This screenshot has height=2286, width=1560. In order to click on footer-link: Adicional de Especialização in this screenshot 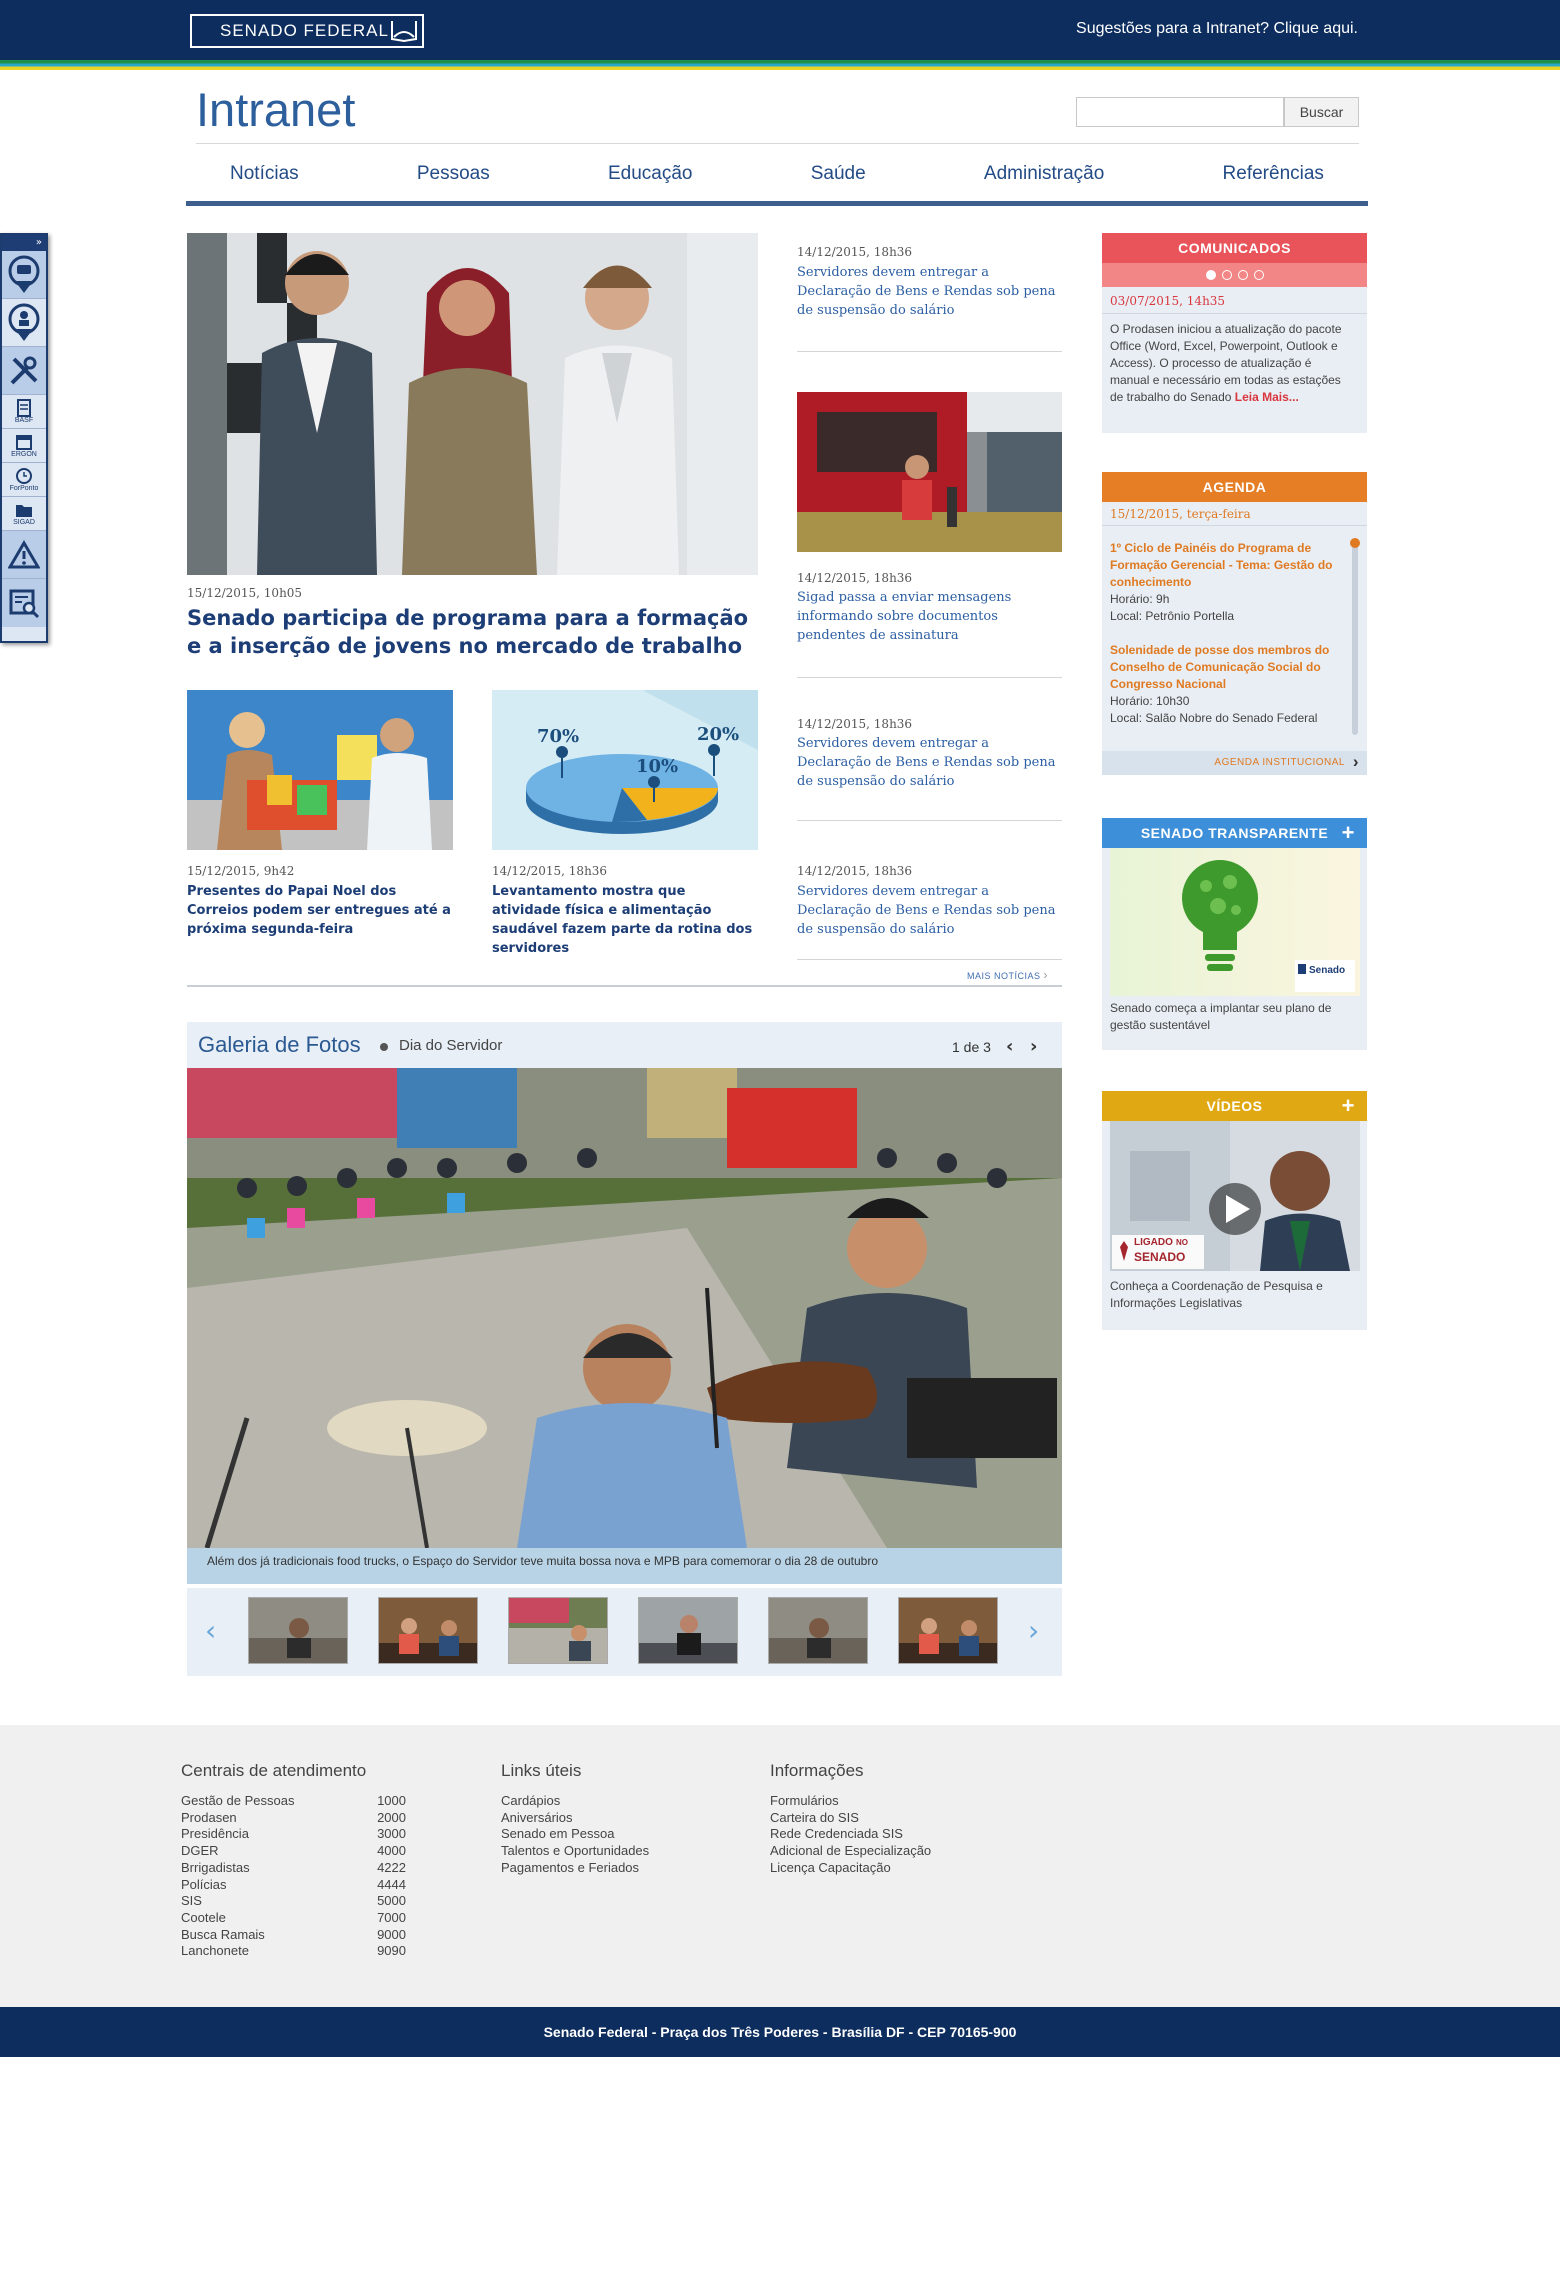, I will do `click(850, 1851)`.